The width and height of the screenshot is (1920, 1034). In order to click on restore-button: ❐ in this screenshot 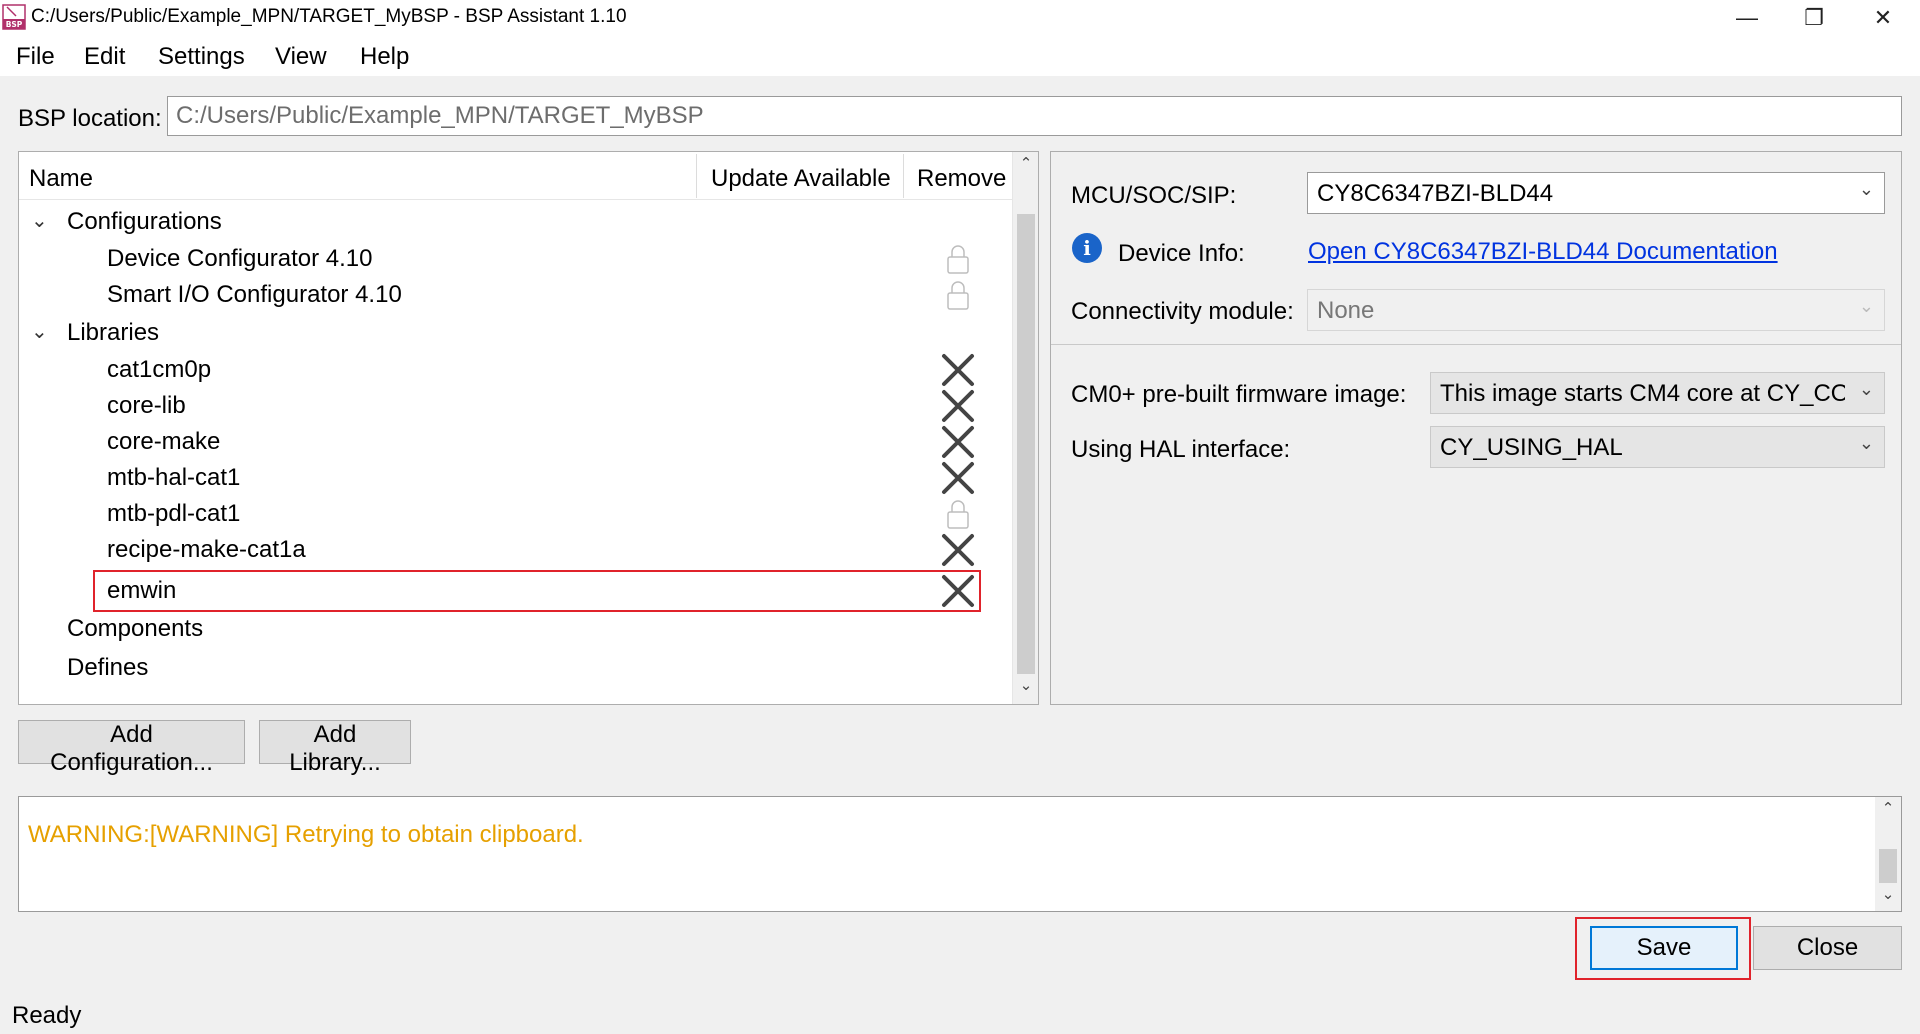, I will do `click(1814, 18)`.